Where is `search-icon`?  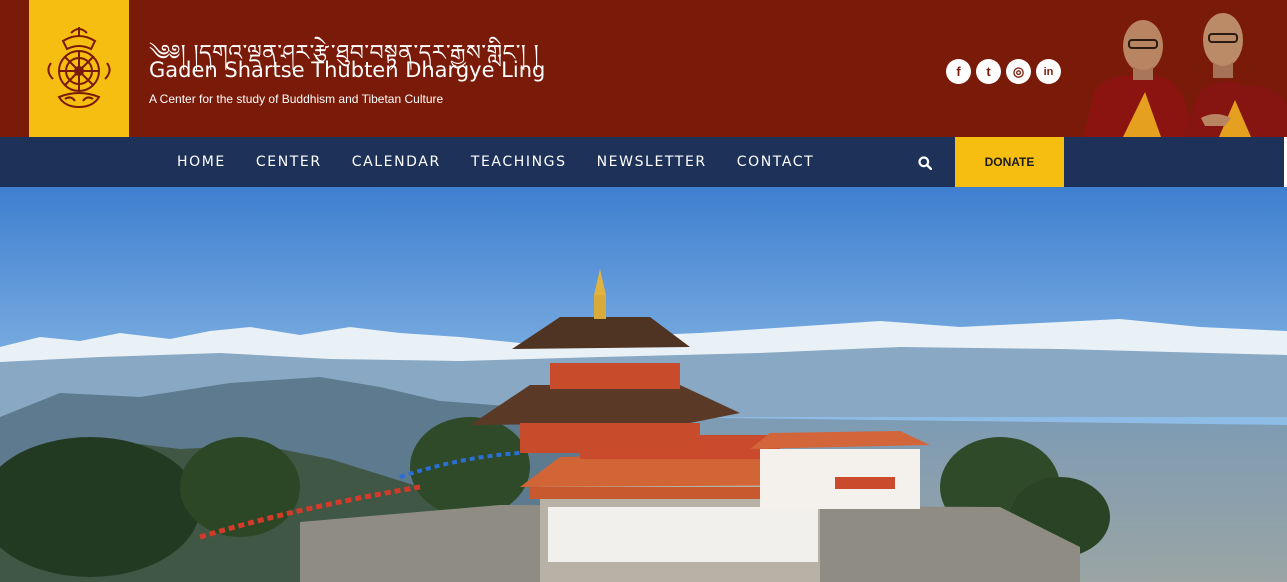
search-icon is located at coordinates (925, 163).